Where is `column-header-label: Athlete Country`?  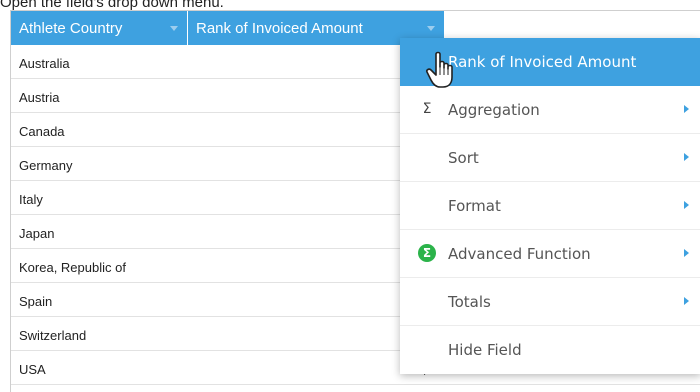 column-header-label: Athlete Country is located at coordinates (71, 28).